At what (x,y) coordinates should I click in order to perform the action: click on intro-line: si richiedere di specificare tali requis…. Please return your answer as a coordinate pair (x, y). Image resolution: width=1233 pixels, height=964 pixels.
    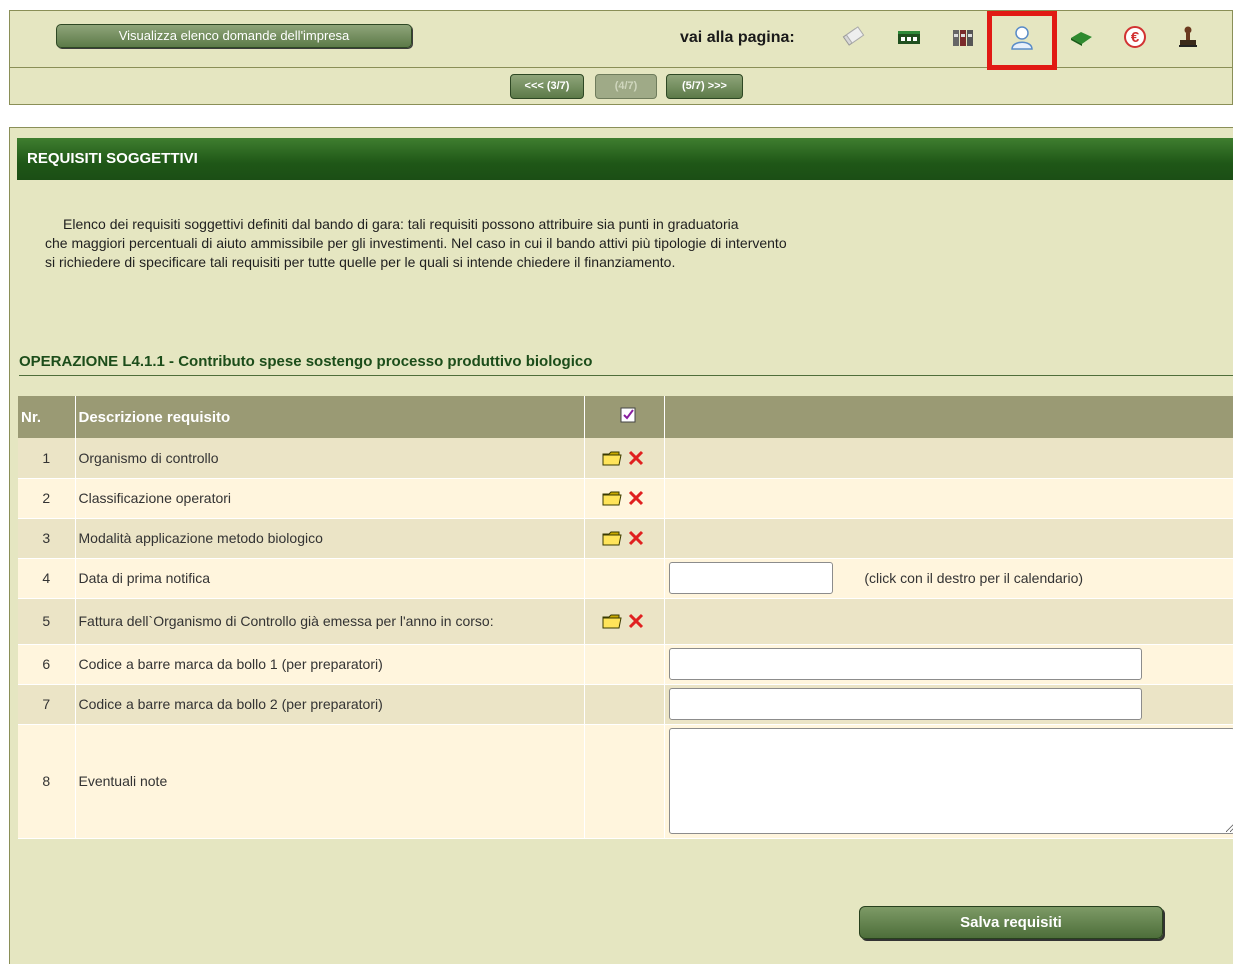
    Looking at the image, I should click on (360, 262).